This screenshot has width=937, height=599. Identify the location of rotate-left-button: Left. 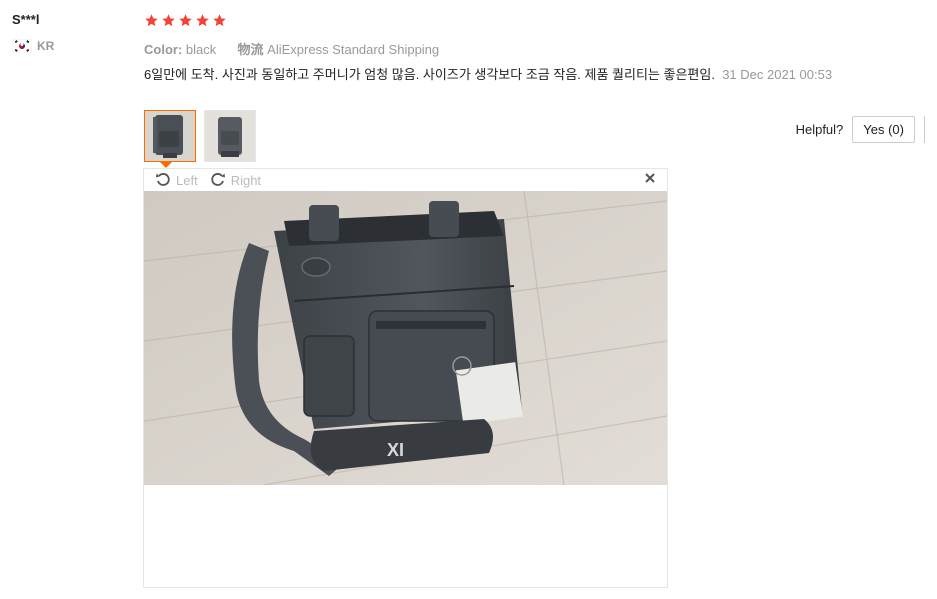
(176, 180).